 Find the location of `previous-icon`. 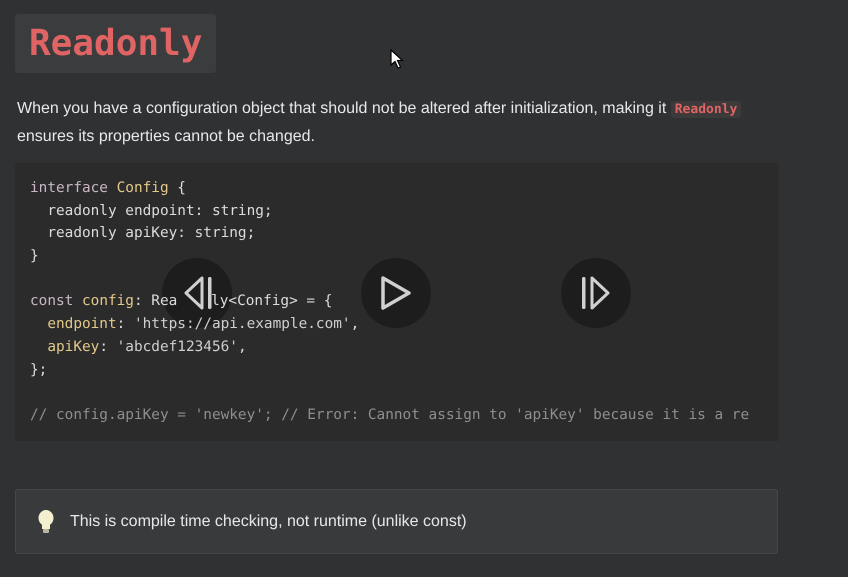

previous-icon is located at coordinates (197, 293).